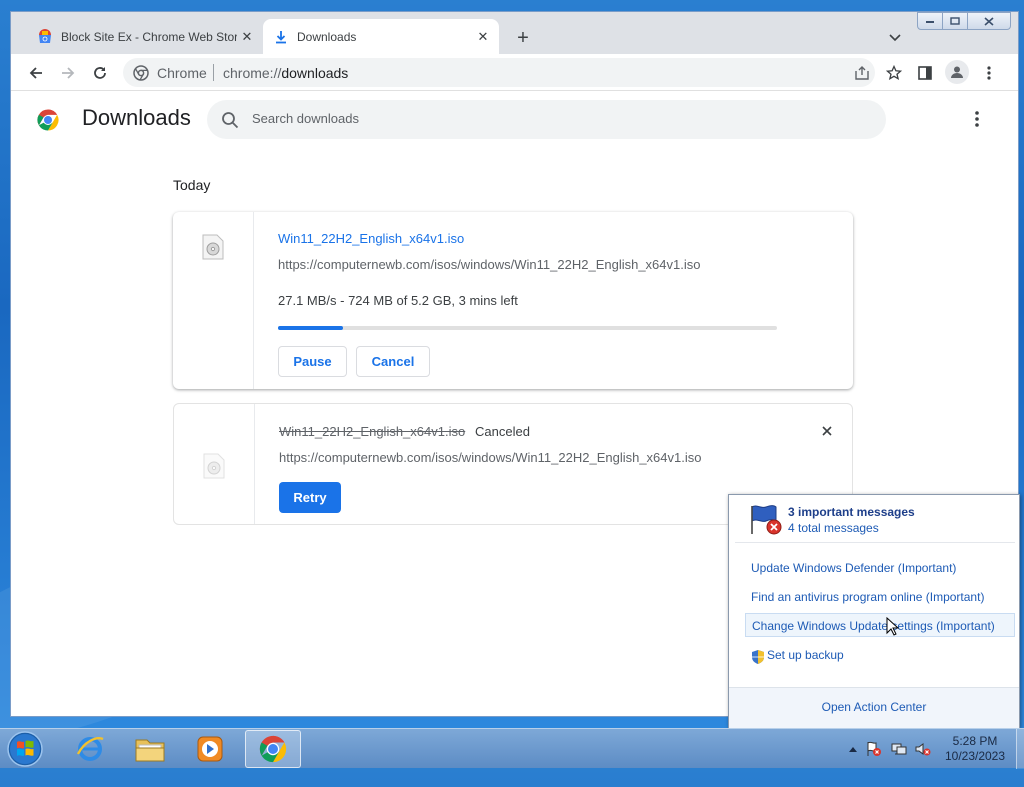 Image resolution: width=1024 pixels, height=787 pixels. Describe the element at coordinates (899, 749) in the screenshot. I see `network-icon` at that location.